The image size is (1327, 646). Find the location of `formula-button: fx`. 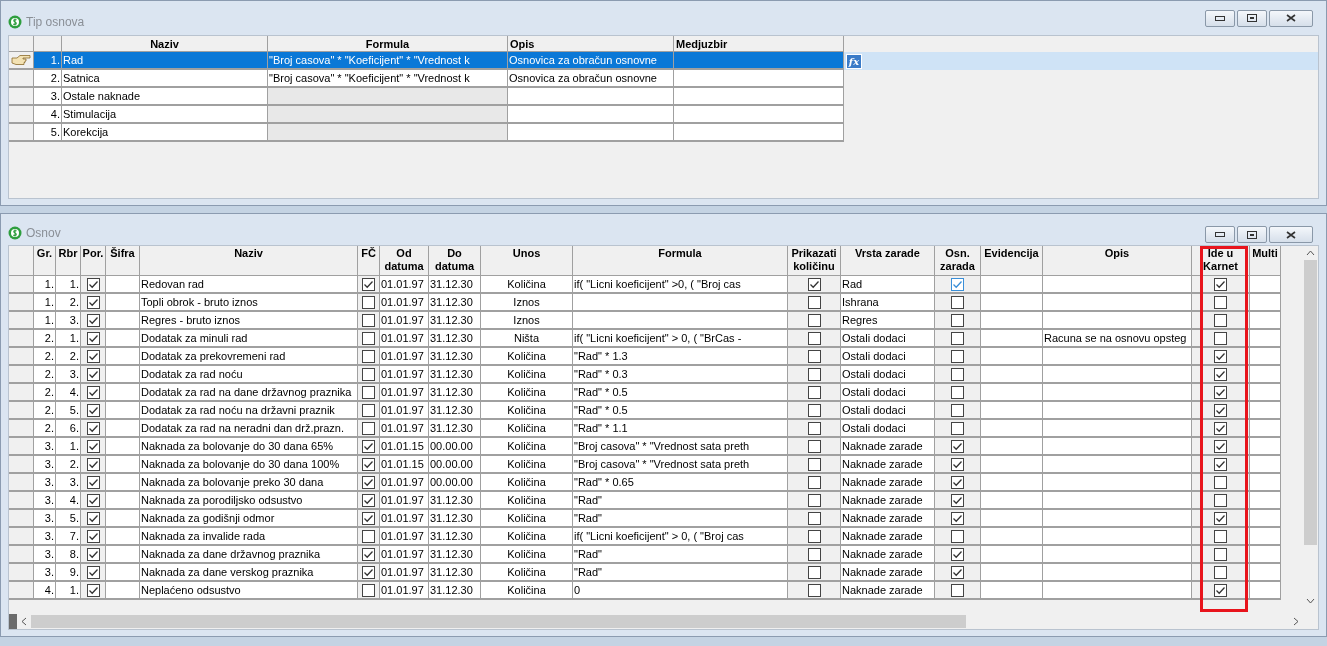

formula-button: fx is located at coordinates (854, 61).